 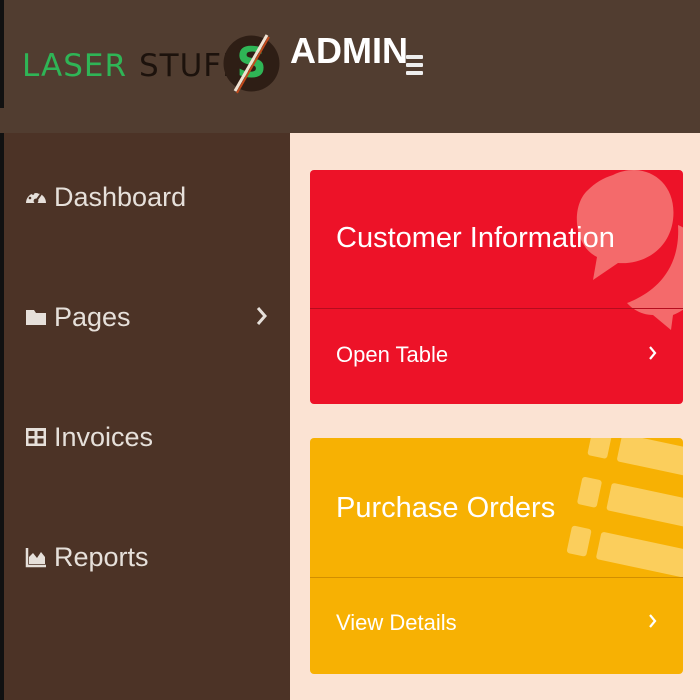 I want to click on table-icon, so click(x=36, y=437).